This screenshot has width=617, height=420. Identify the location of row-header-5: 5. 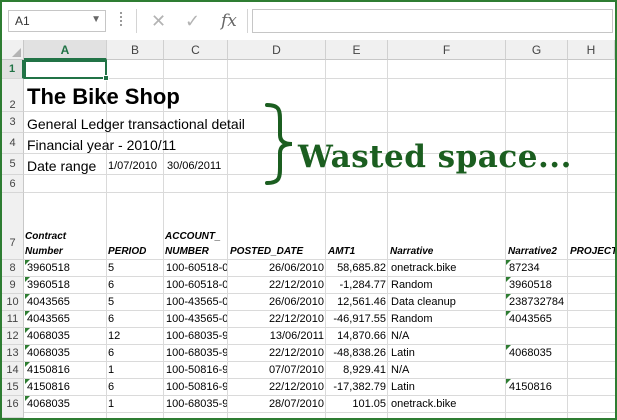
(13, 164).